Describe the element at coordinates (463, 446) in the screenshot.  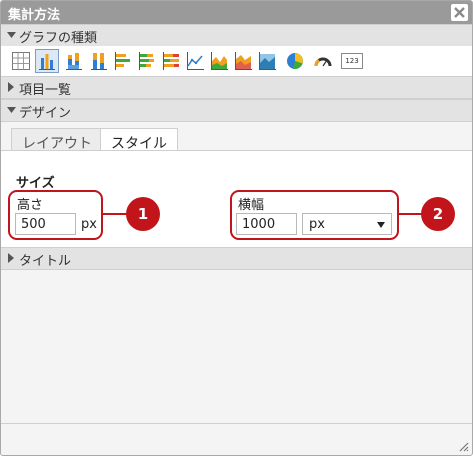
I see `resize-grip-icon` at that location.